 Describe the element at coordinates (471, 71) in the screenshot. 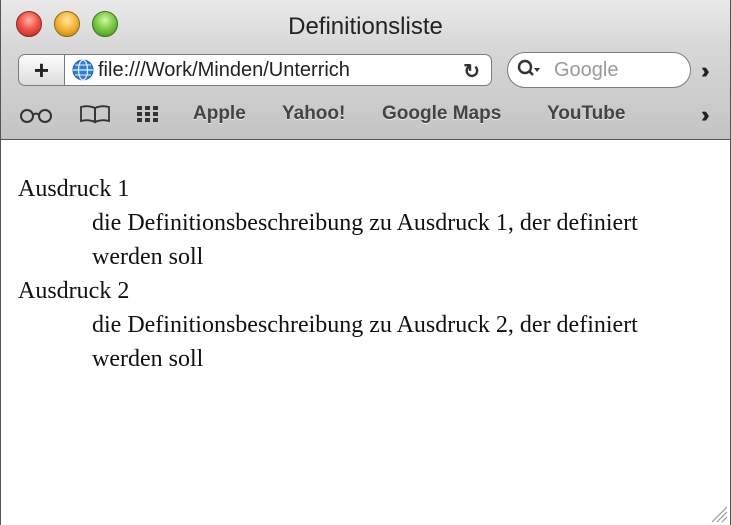

I see `reload-icon: ↻` at that location.